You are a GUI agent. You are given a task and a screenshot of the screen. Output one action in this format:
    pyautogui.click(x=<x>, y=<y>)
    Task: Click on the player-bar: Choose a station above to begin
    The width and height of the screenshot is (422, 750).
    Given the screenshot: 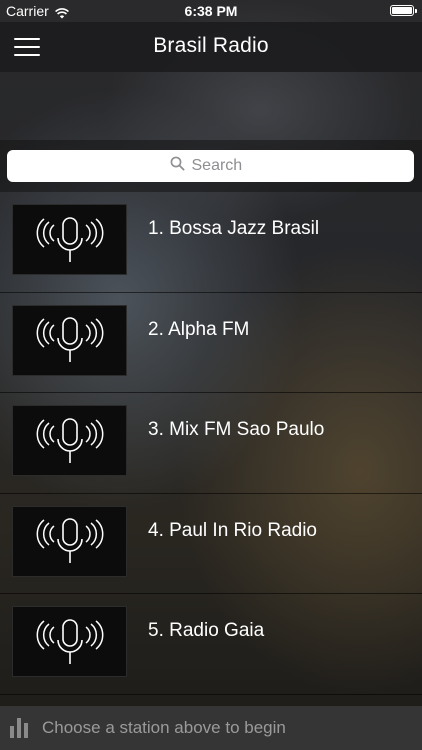 What is the action you would take?
    pyautogui.click(x=211, y=728)
    